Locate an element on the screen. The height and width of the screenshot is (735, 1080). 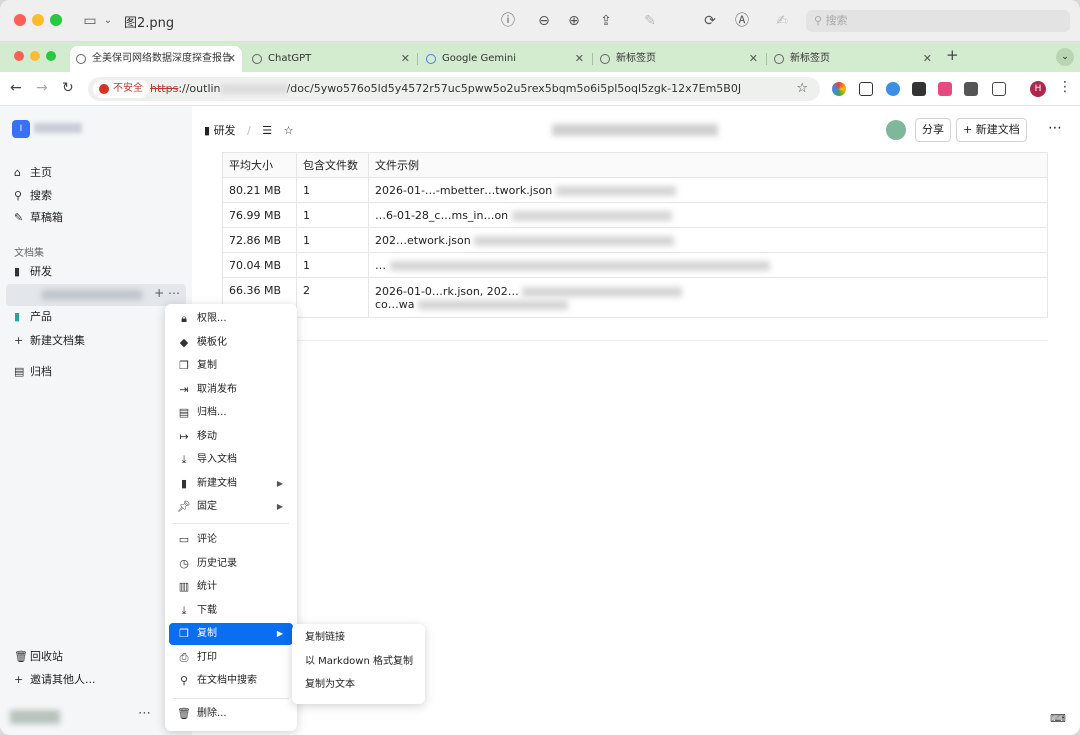
example-cell: 2026-01-0…rk.json, 202… co…wa is located at coordinates (708, 297).